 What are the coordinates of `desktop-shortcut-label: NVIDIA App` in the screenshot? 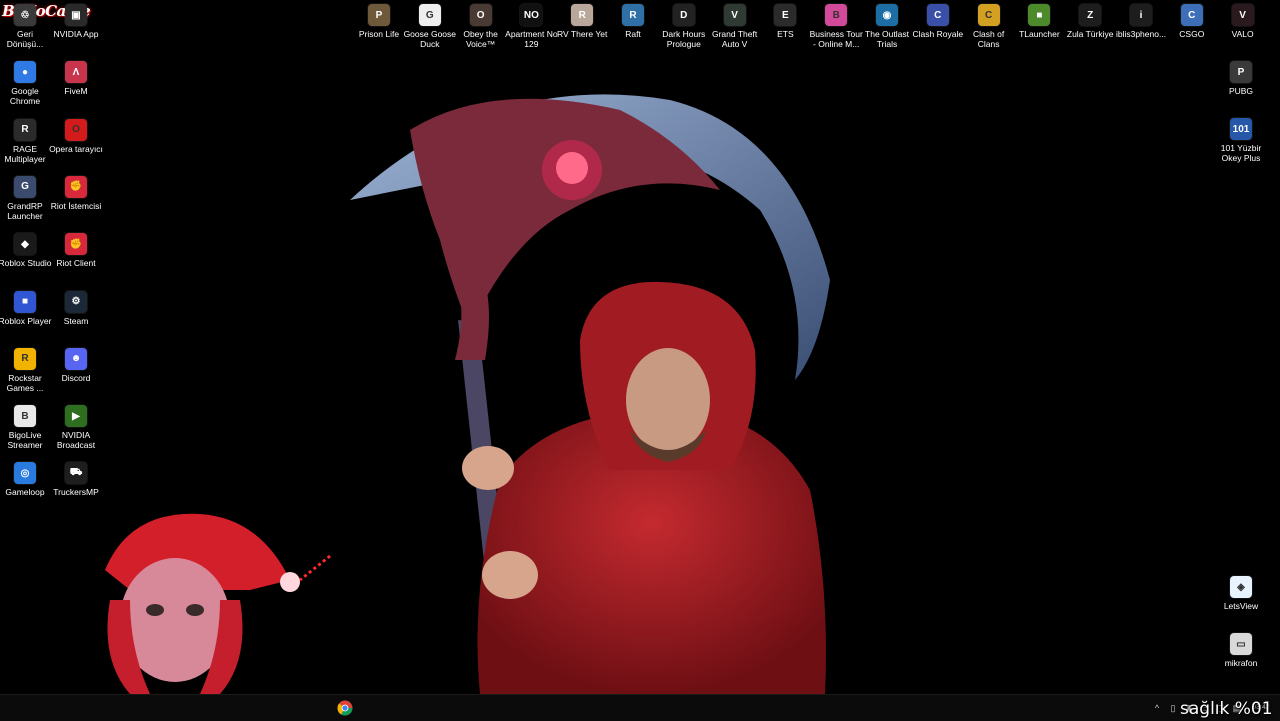 It's located at (76, 34).